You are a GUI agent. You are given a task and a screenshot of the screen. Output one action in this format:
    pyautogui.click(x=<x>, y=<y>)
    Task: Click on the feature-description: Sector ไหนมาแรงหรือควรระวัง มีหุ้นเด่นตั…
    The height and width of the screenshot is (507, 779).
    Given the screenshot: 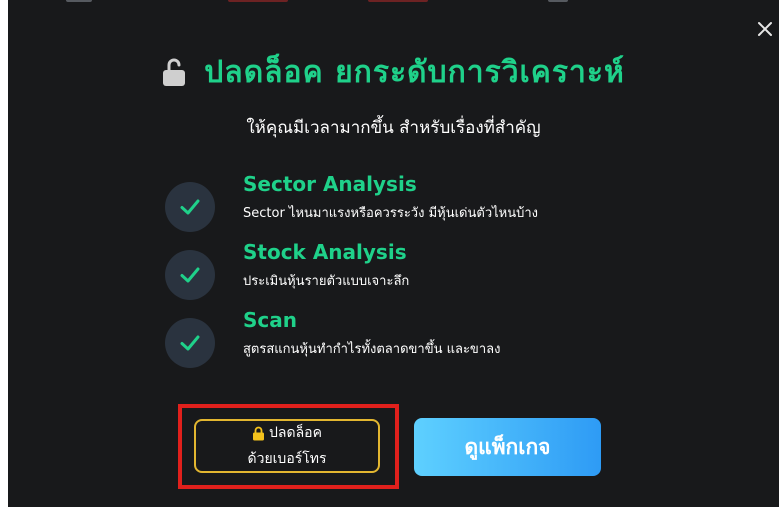 What is the action you would take?
    pyautogui.click(x=391, y=213)
    